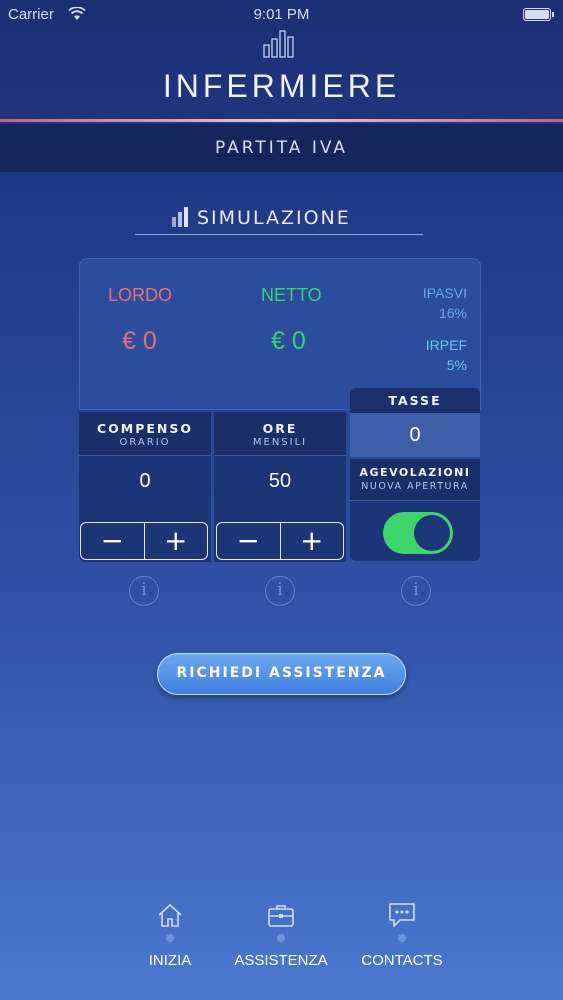  Describe the element at coordinates (140, 295) in the screenshot. I see `lordo-label: LORDO` at that location.